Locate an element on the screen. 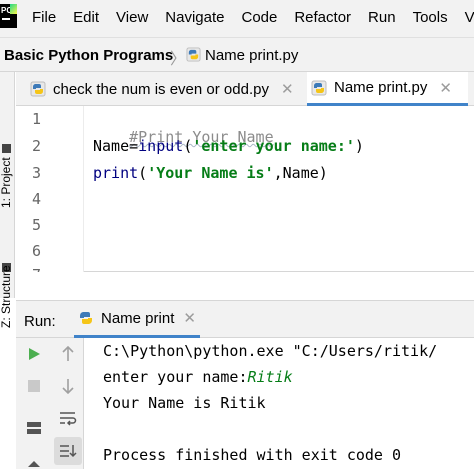 The image size is (474, 469). console-command-line: C:\Python\python.exe "C:/Users/ritik/ is located at coordinates (270, 351).